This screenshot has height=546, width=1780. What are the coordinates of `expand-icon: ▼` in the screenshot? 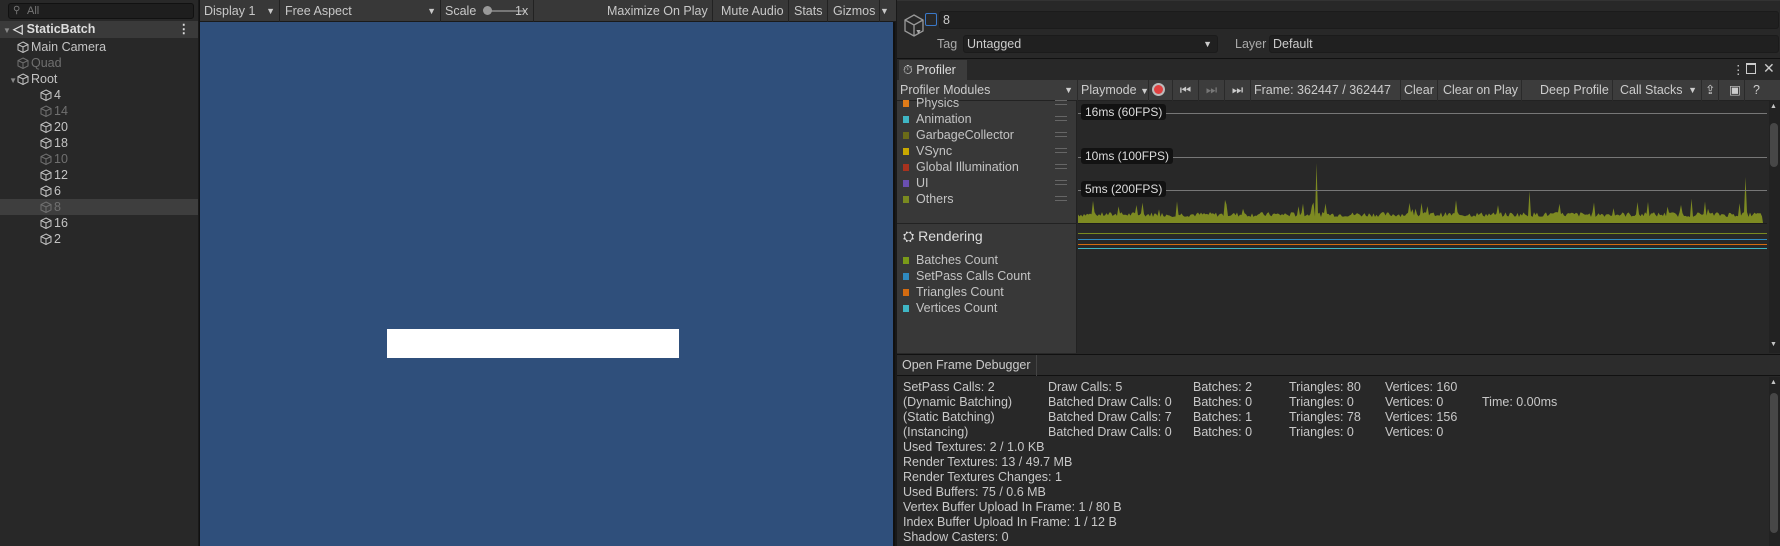 It's located at (8, 30).